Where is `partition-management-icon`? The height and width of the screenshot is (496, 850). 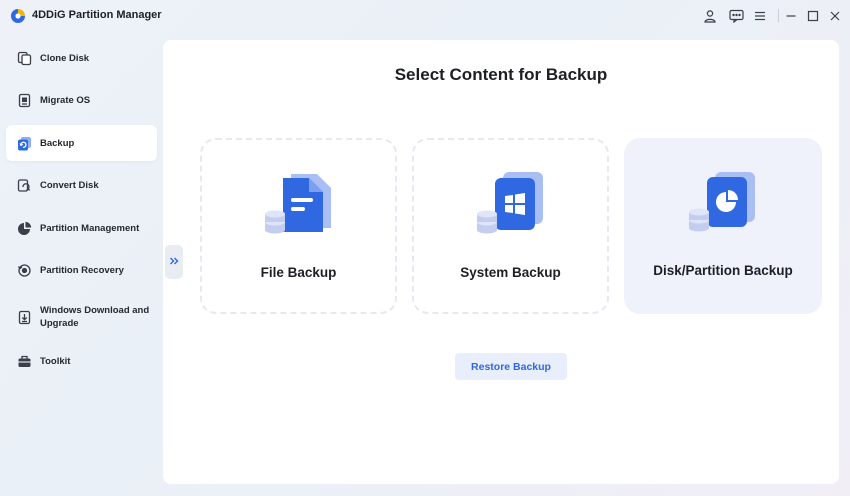 partition-management-icon is located at coordinates (24, 228).